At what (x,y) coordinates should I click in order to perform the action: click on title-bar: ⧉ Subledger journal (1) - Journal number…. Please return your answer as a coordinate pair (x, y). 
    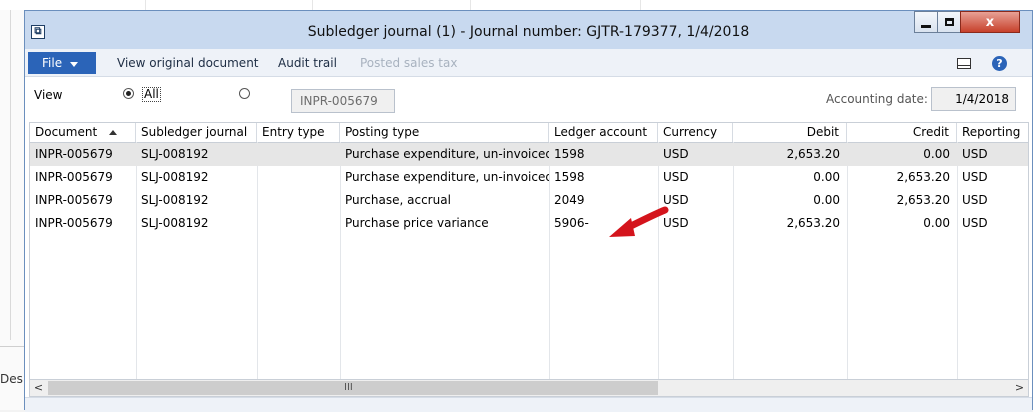
    Looking at the image, I should click on (528, 30).